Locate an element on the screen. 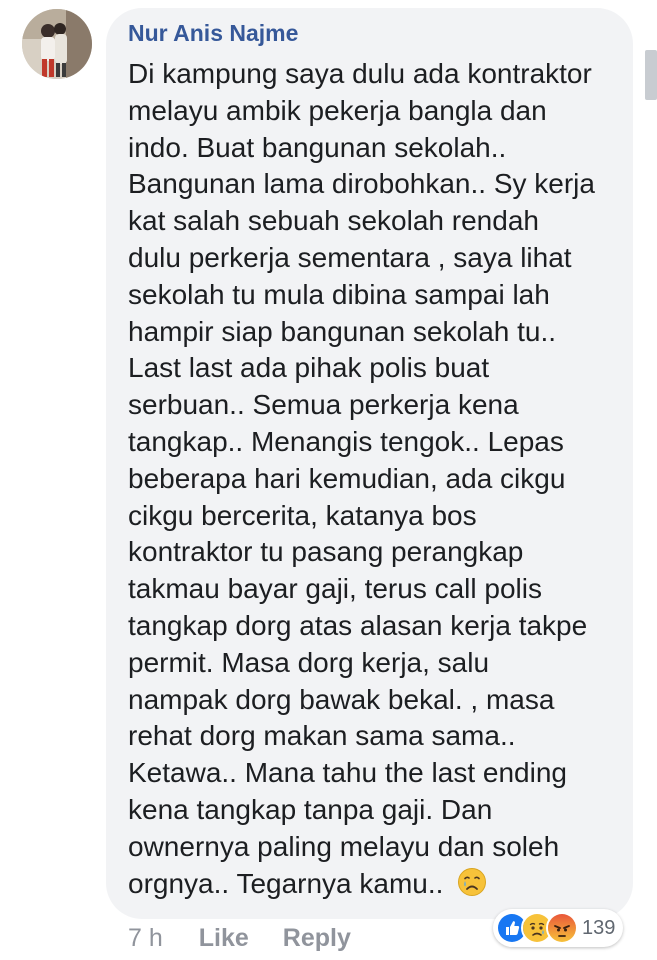 This screenshot has width=657, height=960. comment-line: hampir siap bangunan sekolah tu.. is located at coordinates (342, 331).